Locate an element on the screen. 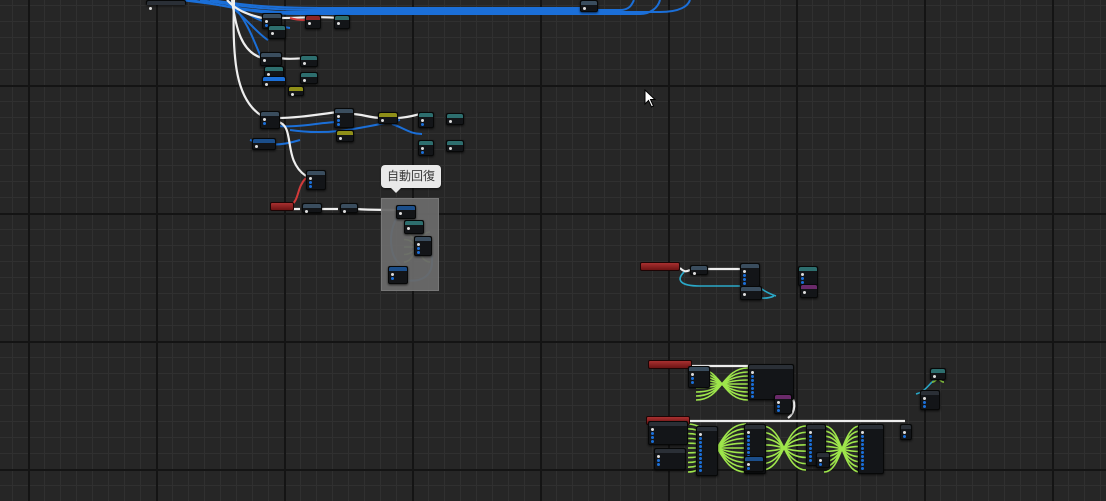  comment-bubble: 自動回復 is located at coordinates (411, 179).